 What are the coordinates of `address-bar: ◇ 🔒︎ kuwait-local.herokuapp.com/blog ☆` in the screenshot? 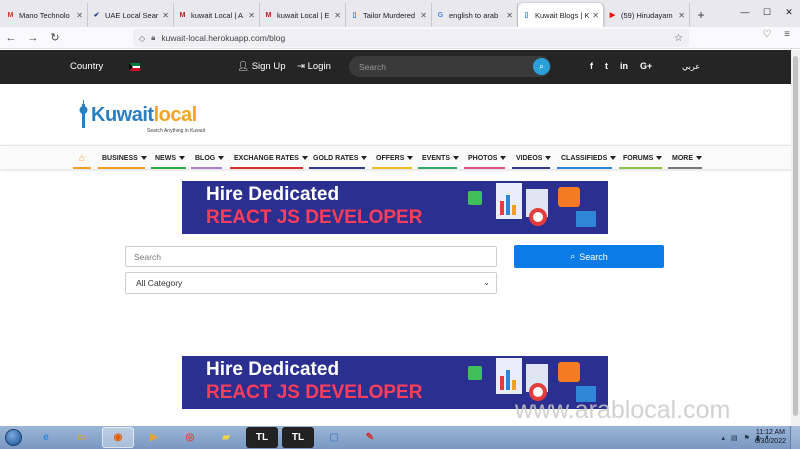 It's located at (411, 38).